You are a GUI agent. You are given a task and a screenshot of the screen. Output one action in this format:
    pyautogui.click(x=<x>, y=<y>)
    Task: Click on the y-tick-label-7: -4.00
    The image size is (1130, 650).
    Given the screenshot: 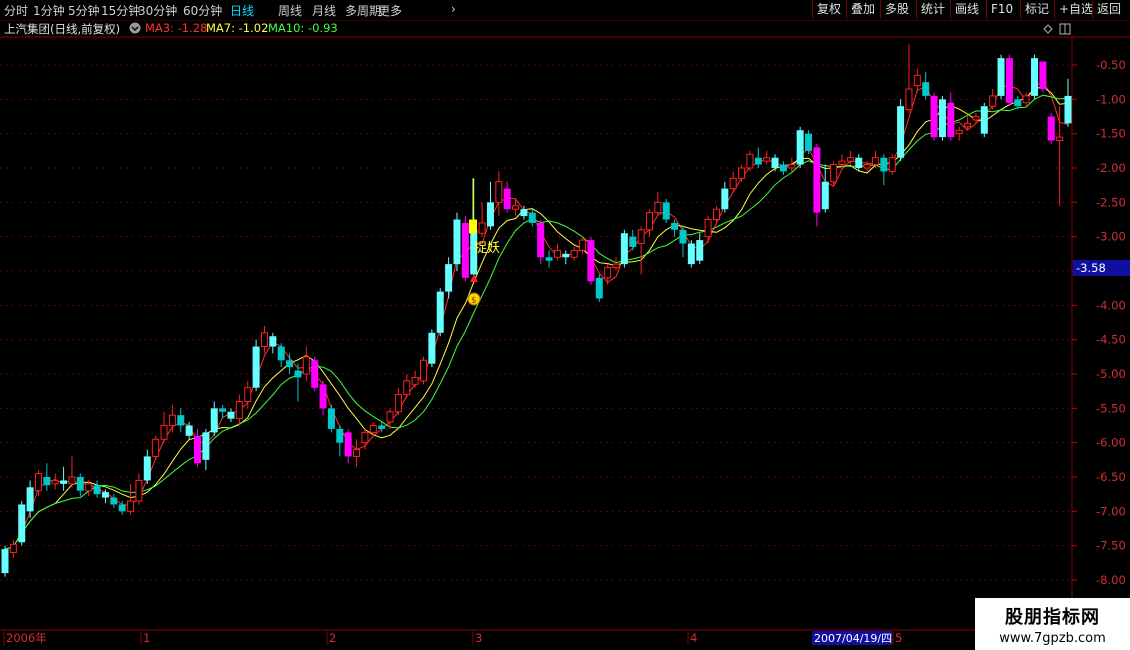 What is the action you would take?
    pyautogui.click(x=1111, y=305)
    